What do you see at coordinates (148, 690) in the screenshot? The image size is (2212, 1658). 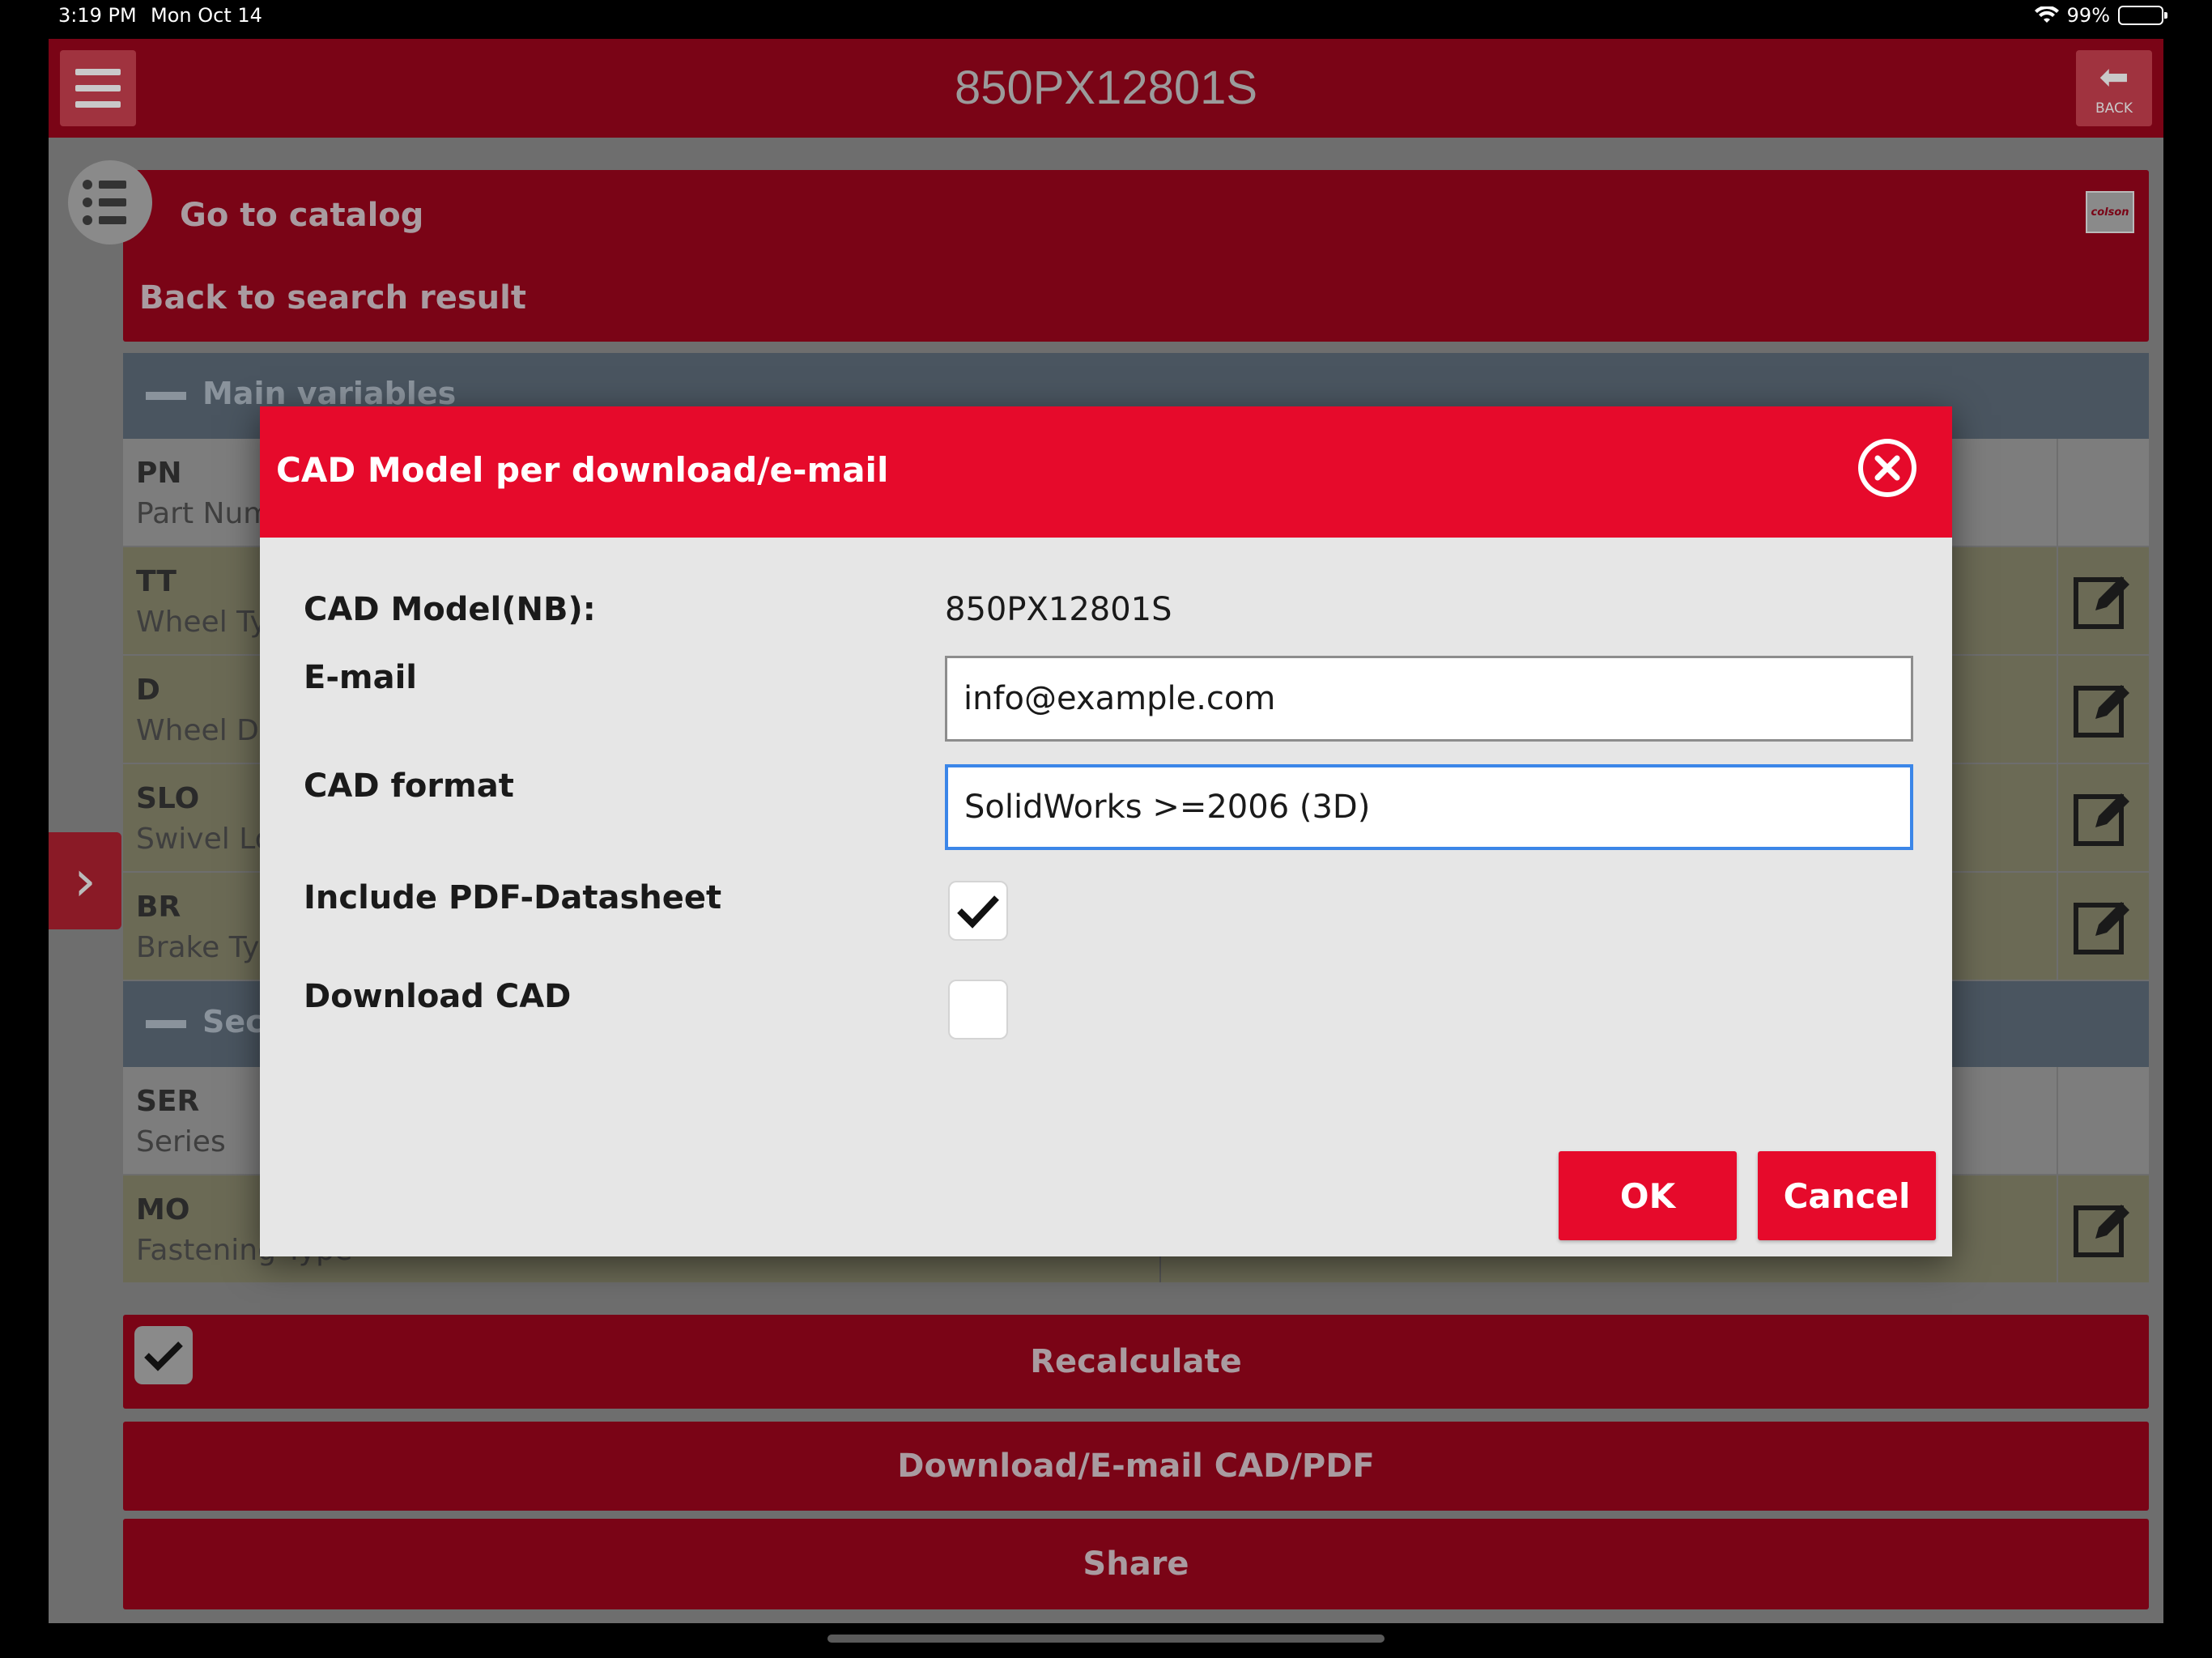 I see `row-code: D` at bounding box center [148, 690].